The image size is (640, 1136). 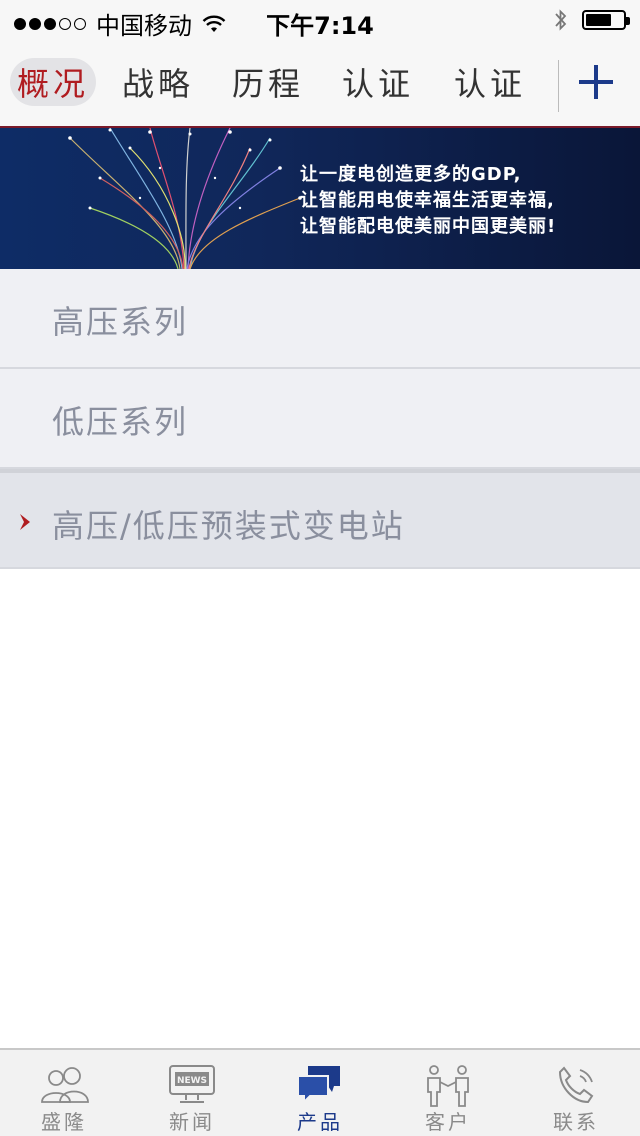 What do you see at coordinates (490, 82) in the screenshot?
I see `tab-certification-2: 认证` at bounding box center [490, 82].